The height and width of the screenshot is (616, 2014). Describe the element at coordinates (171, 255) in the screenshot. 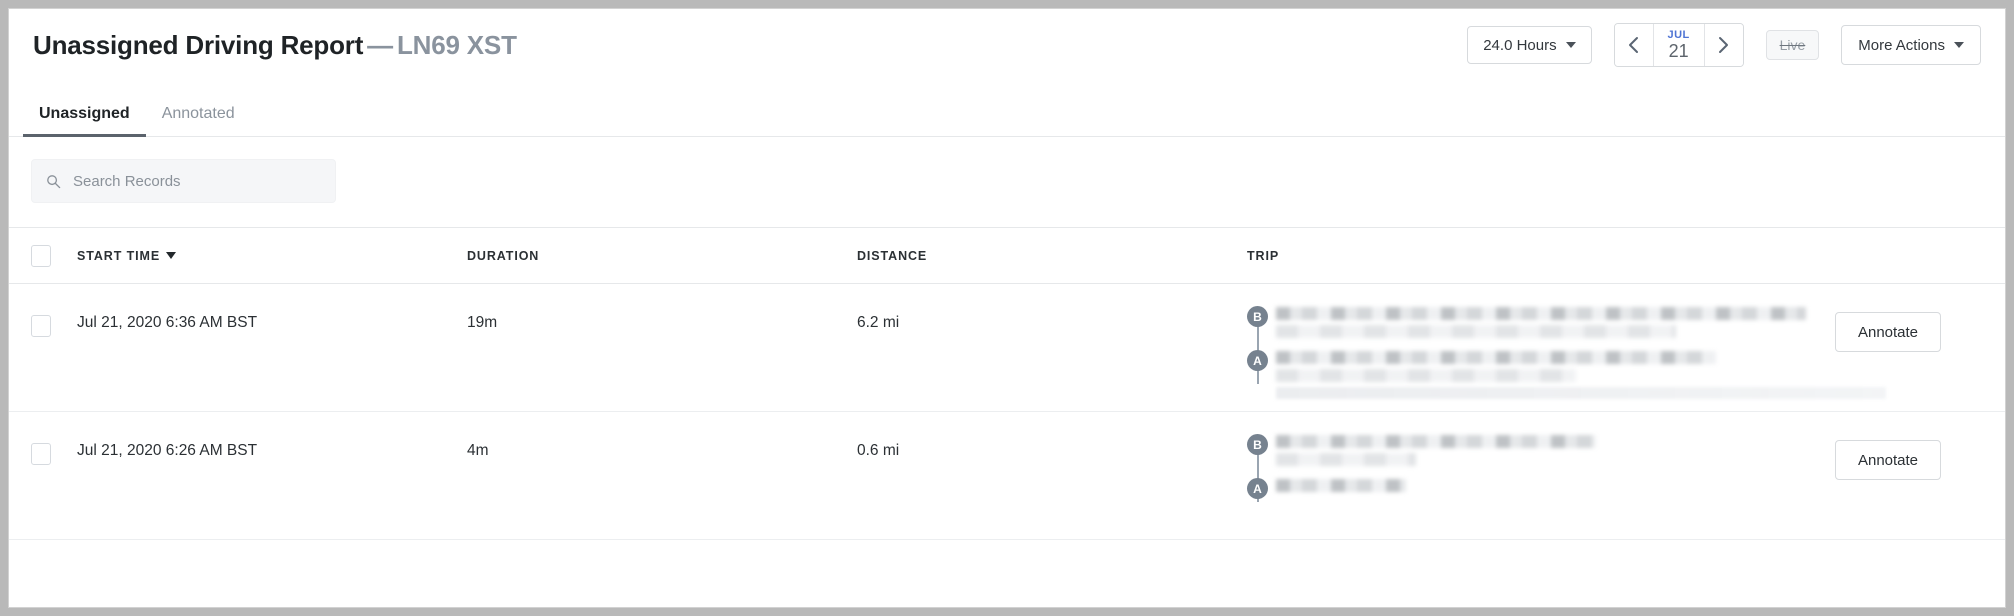

I see `sort-desc-icon` at that location.